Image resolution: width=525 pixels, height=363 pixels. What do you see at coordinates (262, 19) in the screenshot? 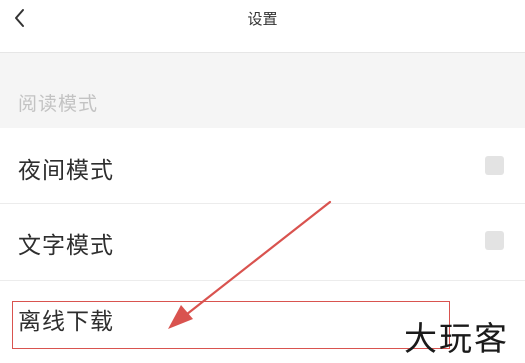
I see `page-title: 设置` at bounding box center [262, 19].